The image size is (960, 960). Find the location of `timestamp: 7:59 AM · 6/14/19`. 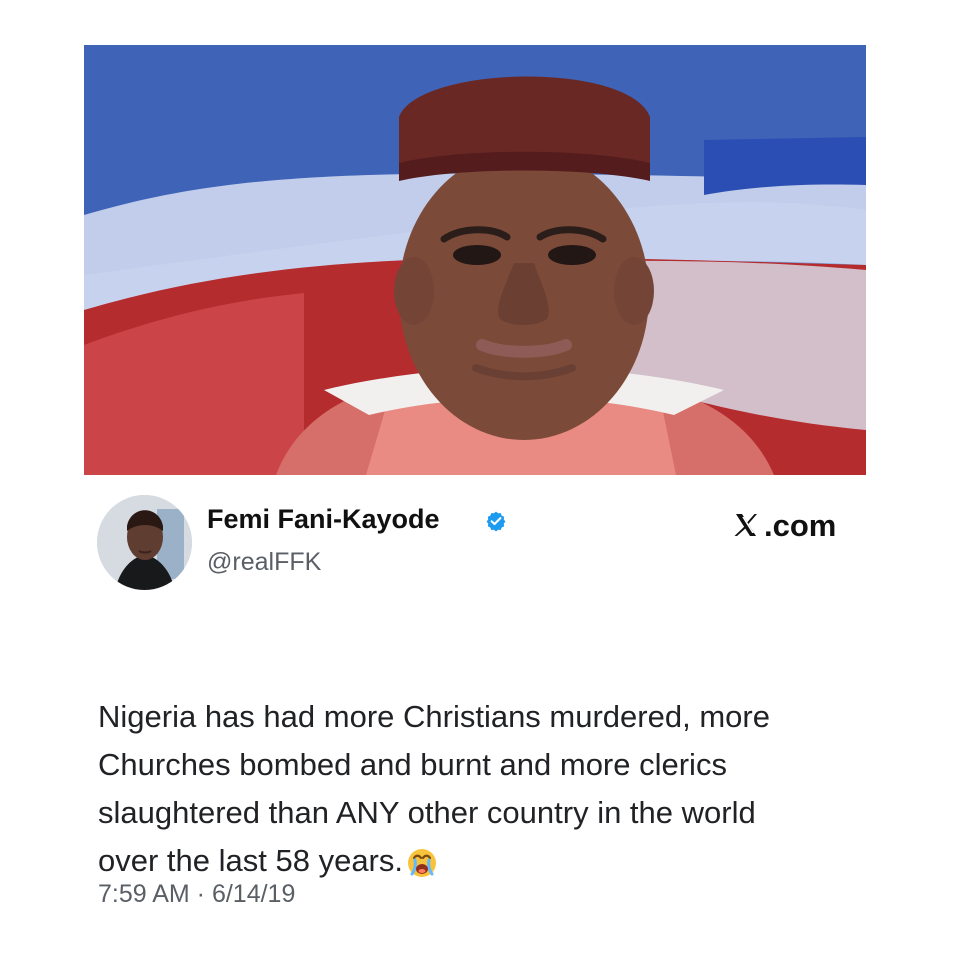

timestamp: 7:59 AM · 6/14/19 is located at coordinates (196, 894).